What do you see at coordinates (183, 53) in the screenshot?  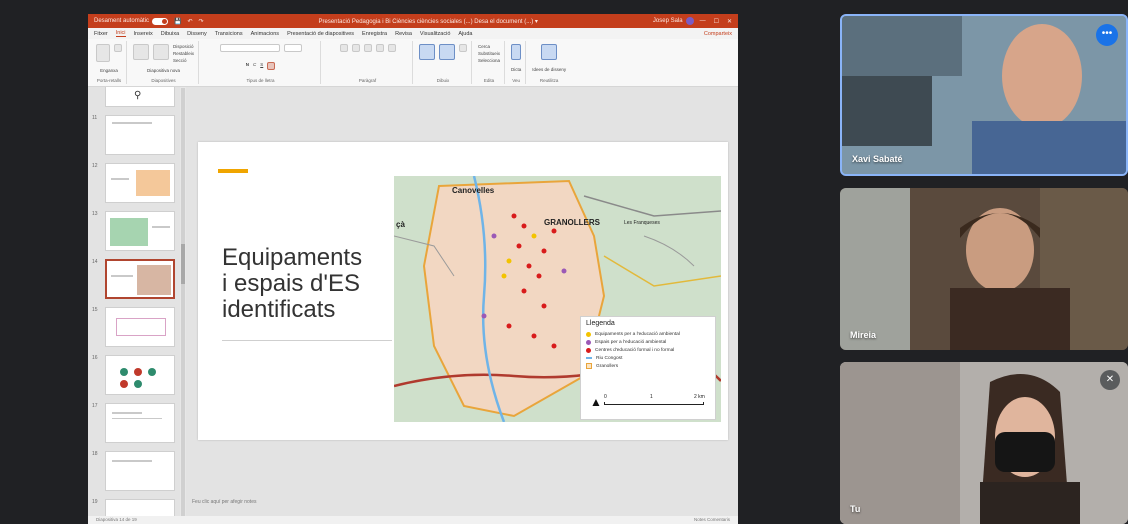 I see `reset-button: Restableix` at bounding box center [183, 53].